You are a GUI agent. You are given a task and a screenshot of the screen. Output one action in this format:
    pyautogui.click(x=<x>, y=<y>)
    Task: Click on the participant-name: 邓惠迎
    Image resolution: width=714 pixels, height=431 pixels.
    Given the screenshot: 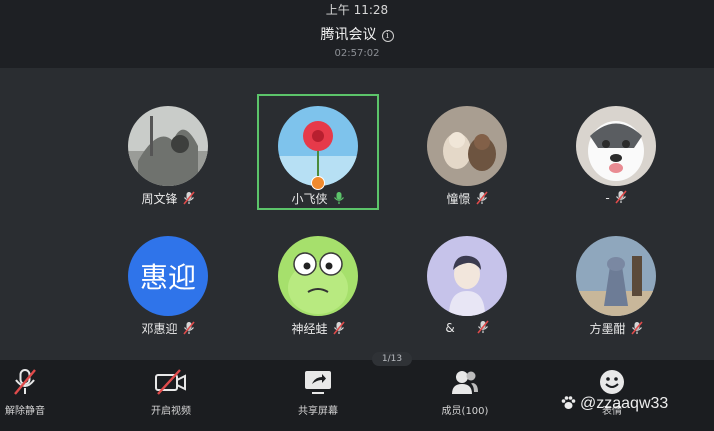 What is the action you would take?
    pyautogui.click(x=159, y=329)
    